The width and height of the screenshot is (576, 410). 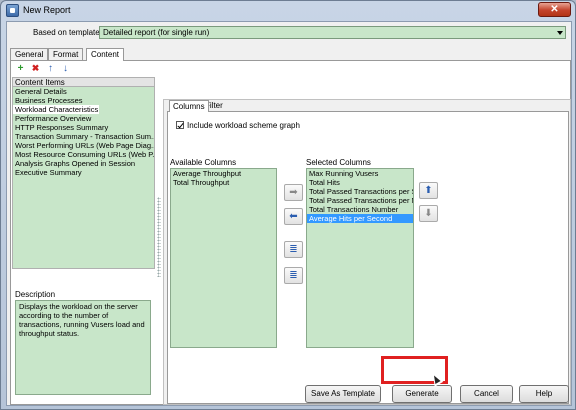 What do you see at coordinates (560, 33) in the screenshot?
I see `chevron-down-icon` at bounding box center [560, 33].